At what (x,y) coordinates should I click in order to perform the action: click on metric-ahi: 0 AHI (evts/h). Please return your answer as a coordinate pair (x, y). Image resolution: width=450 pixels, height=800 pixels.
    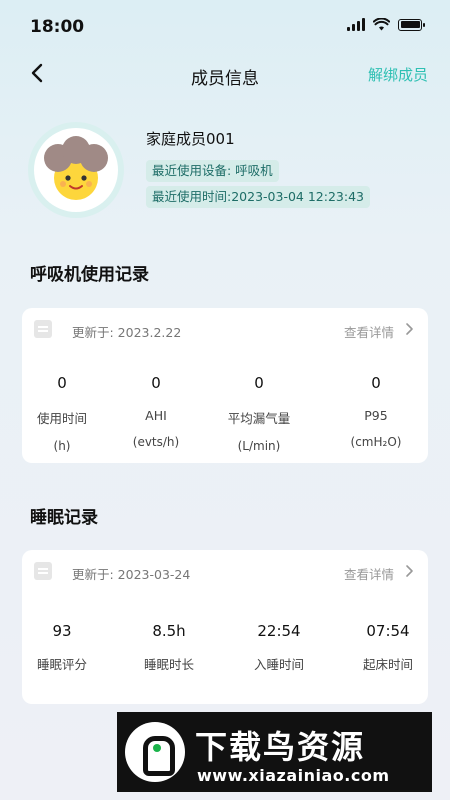
    Looking at the image, I should click on (156, 411).